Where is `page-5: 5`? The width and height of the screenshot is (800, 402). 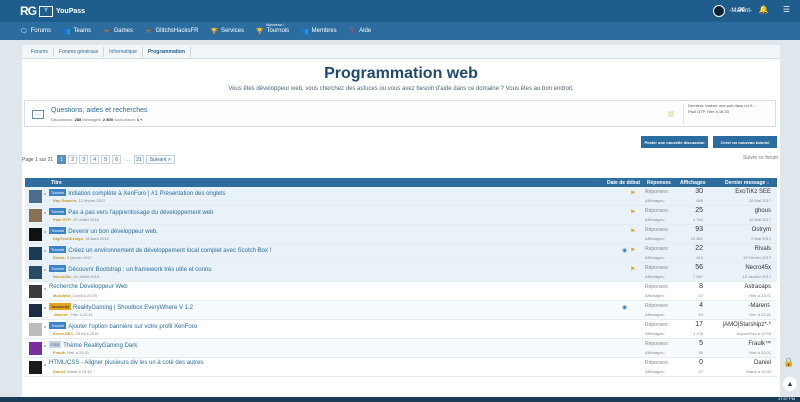 page-5: 5 is located at coordinates (106, 159).